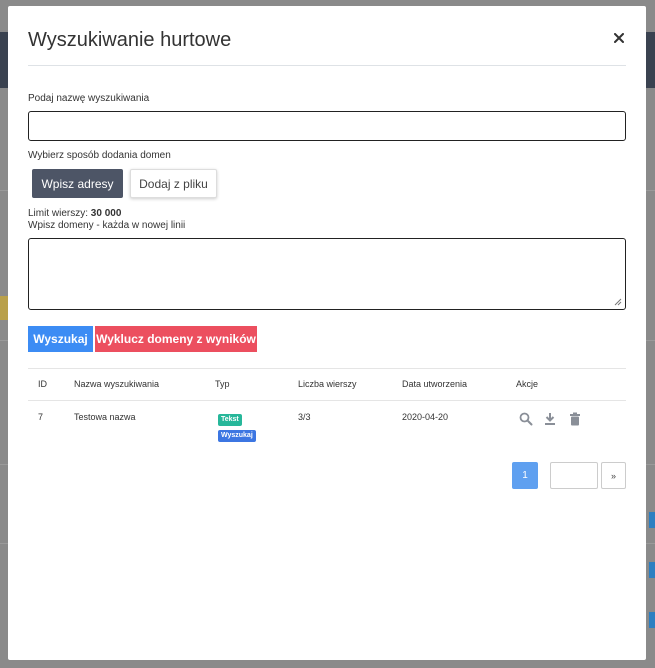  I want to click on modal-header: Wyszukiwanie hurtowe, so click(327, 36).